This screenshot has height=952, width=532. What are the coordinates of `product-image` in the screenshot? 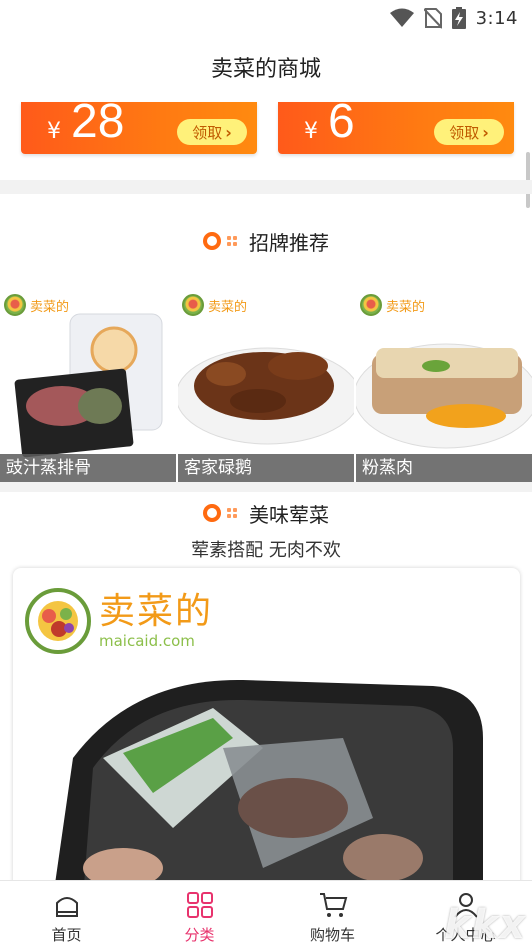 It's located at (88, 385).